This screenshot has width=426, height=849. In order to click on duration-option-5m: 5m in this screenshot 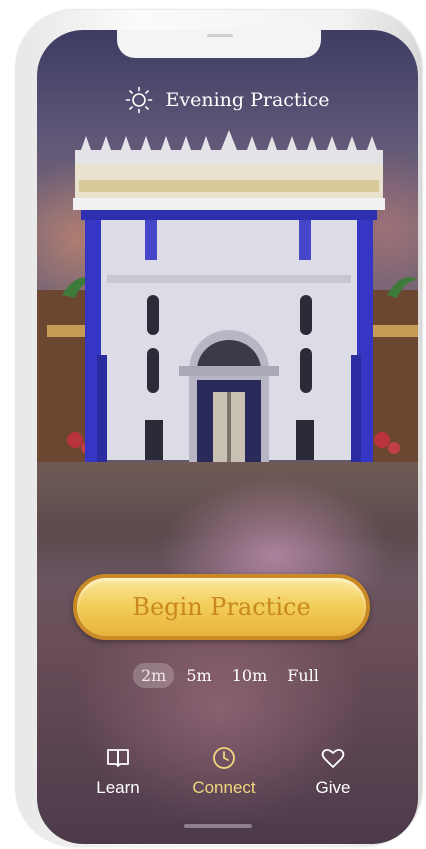, I will do `click(198, 675)`.